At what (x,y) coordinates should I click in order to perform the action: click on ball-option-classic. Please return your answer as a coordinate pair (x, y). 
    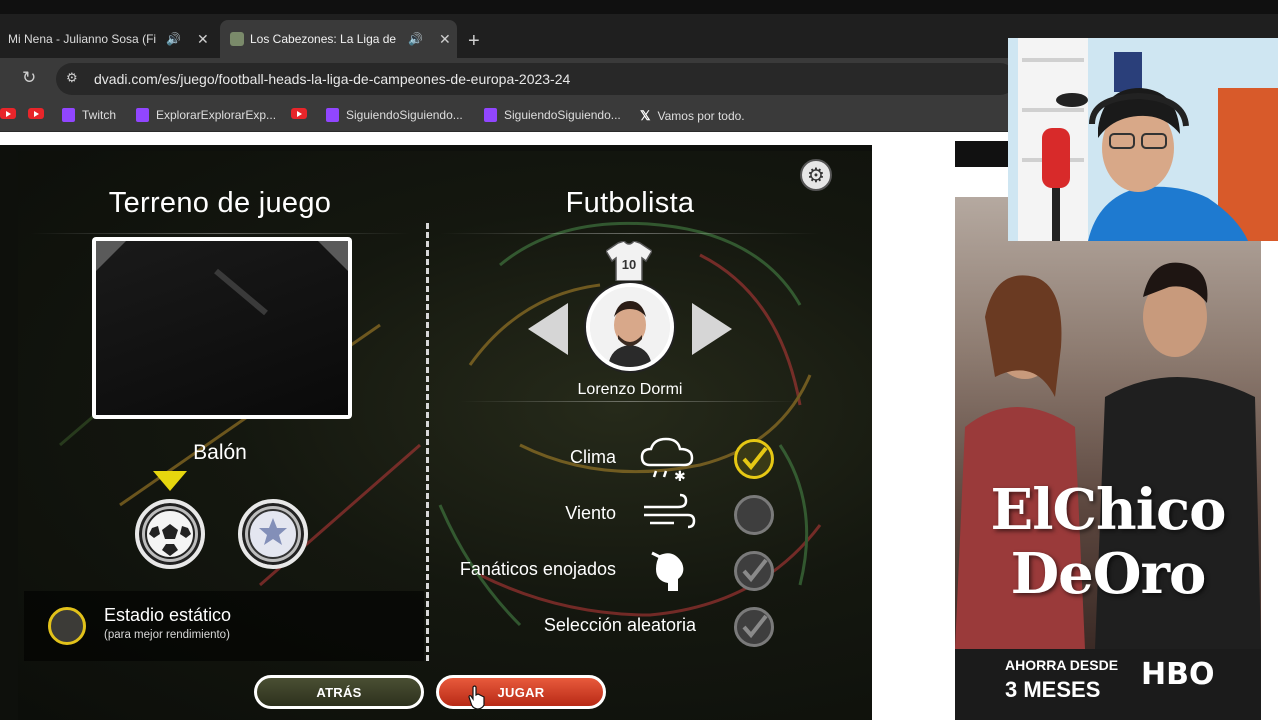
    Looking at the image, I should click on (170, 534).